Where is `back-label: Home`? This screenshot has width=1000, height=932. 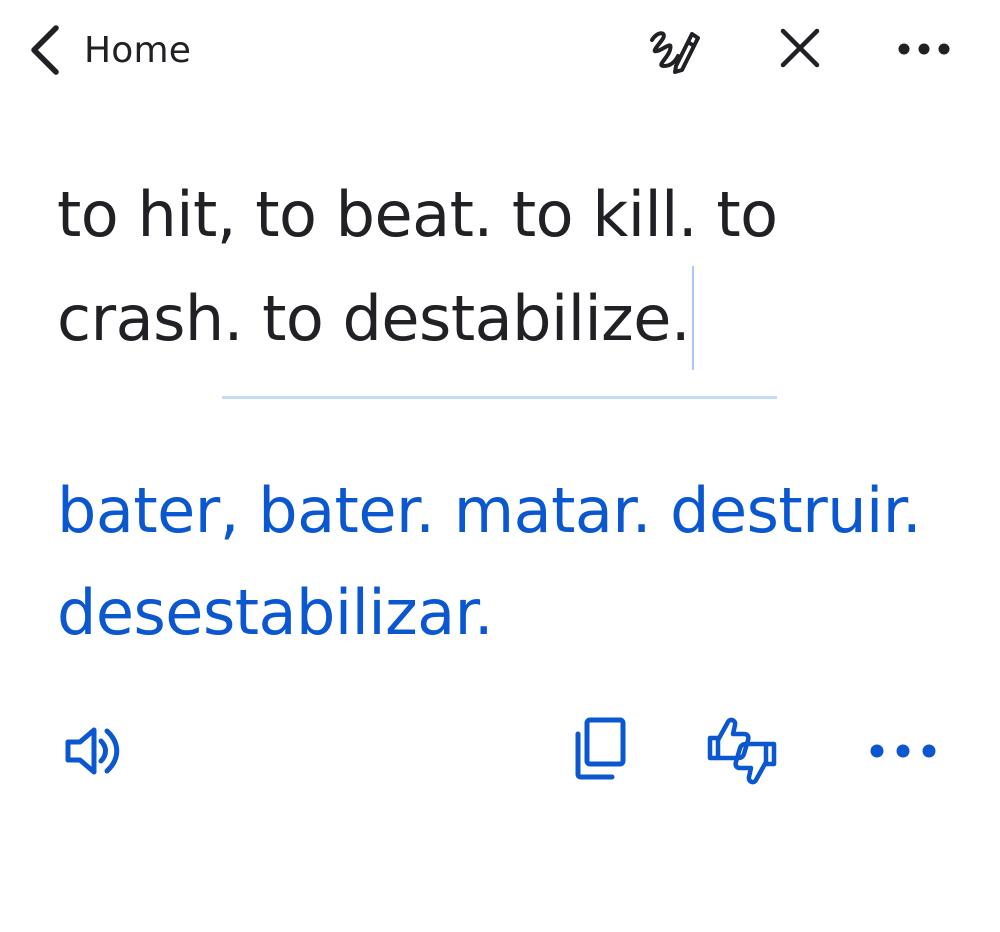
back-label: Home is located at coordinates (138, 50).